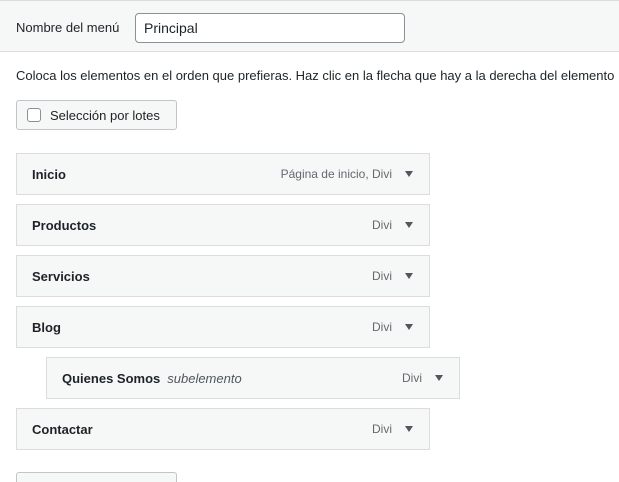  I want to click on menu-name-bar: Nombre del menú, so click(309, 26).